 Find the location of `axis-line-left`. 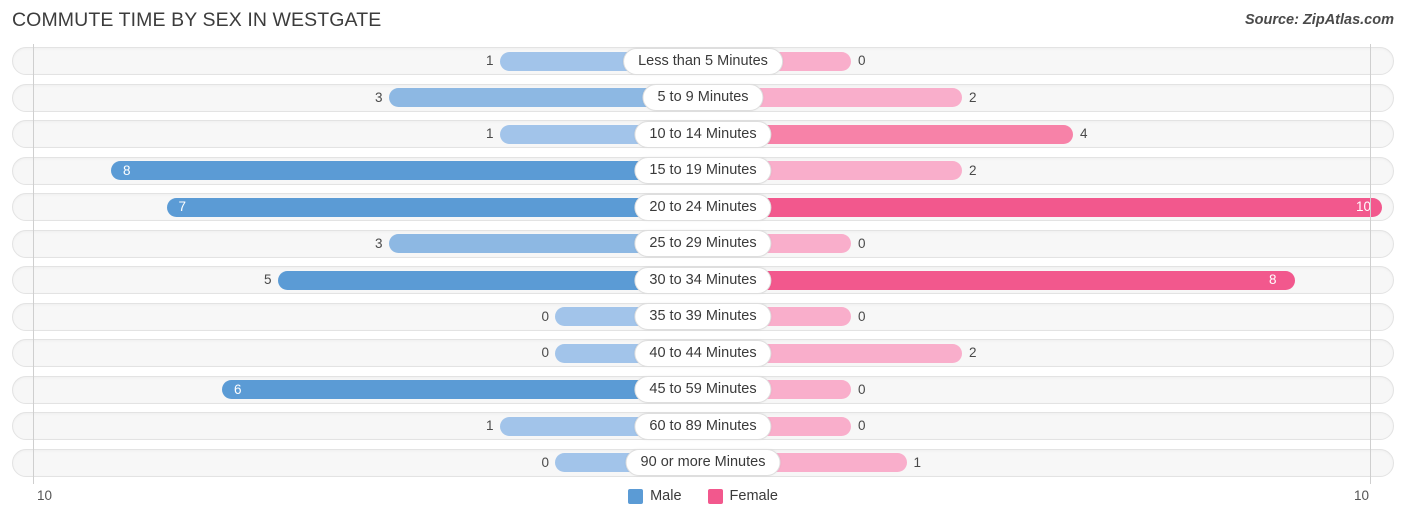

axis-line-left is located at coordinates (33, 264).